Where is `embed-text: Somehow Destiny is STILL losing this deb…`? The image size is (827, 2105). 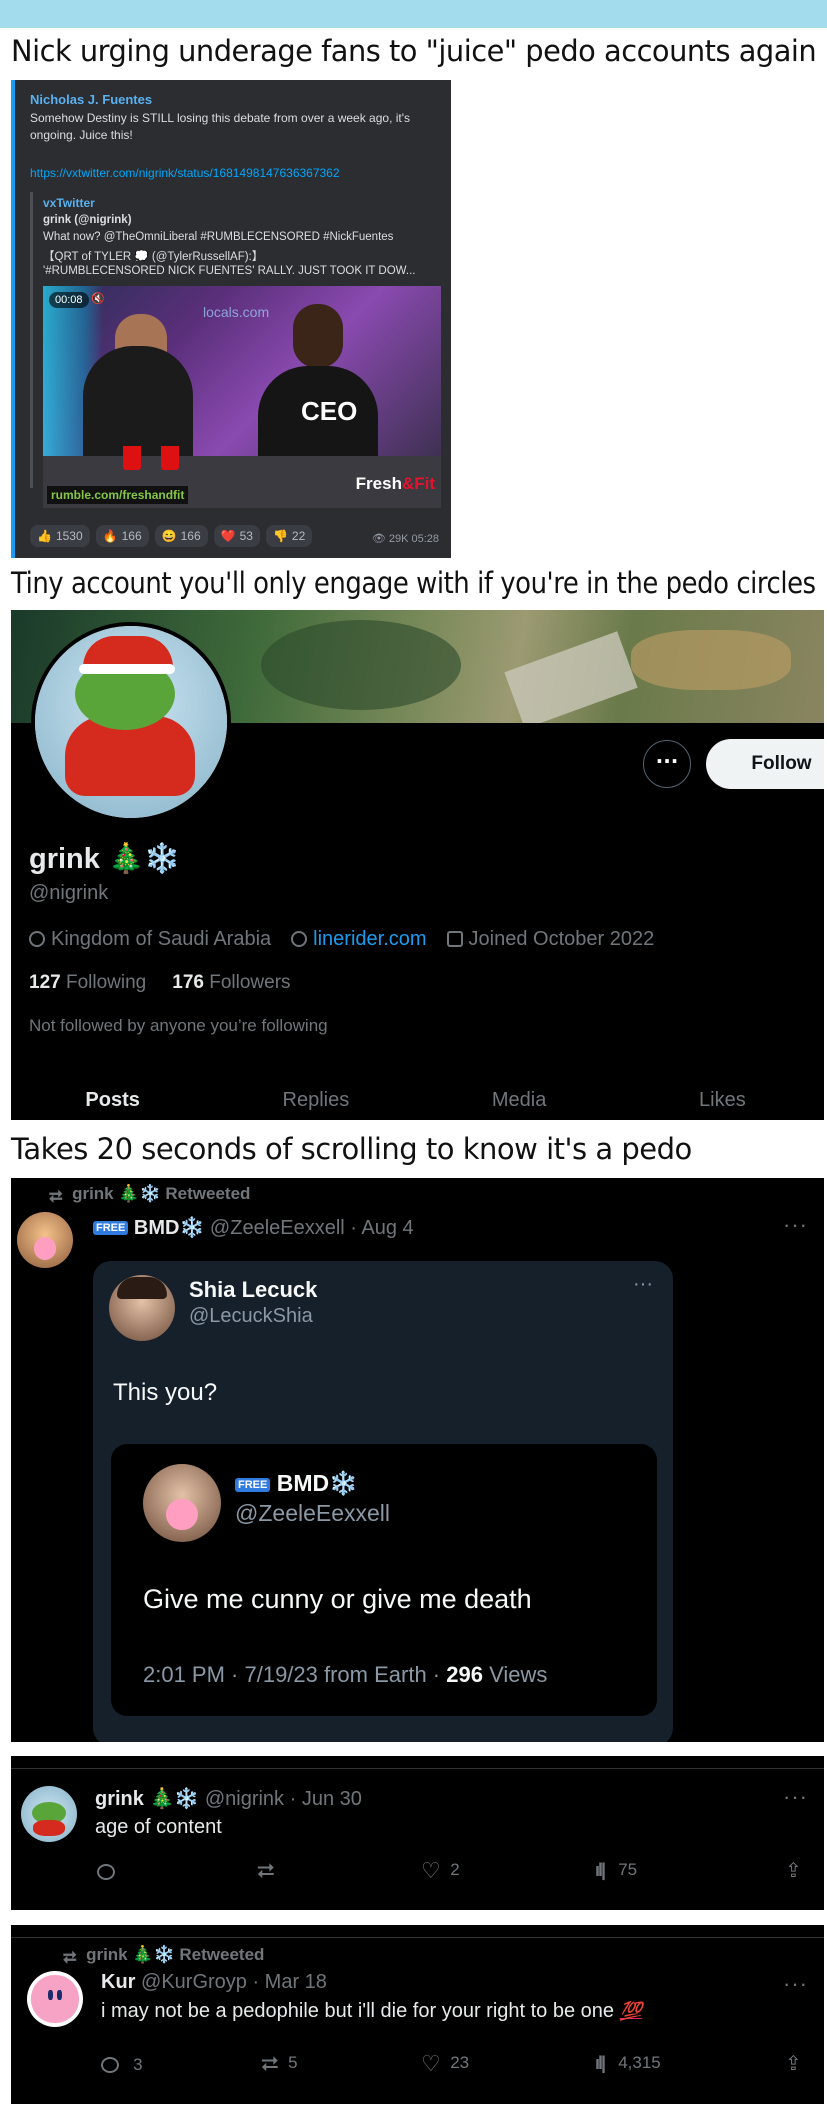 embed-text: Somehow Destiny is STILL losing this deb… is located at coordinates (220, 126).